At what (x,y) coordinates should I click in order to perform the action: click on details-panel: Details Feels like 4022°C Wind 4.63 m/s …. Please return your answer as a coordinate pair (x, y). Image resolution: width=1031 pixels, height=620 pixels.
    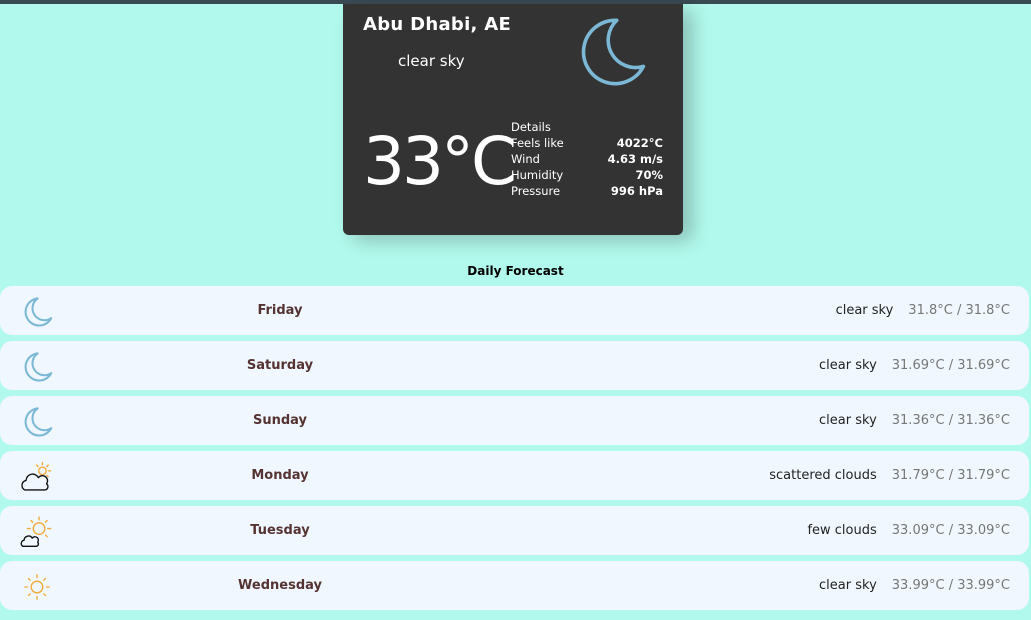
    Looking at the image, I should click on (587, 159).